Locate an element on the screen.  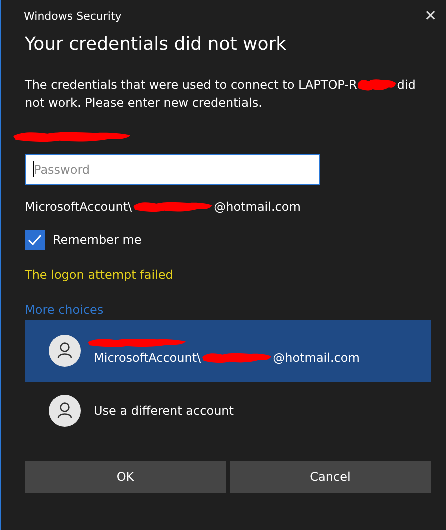
checkbox-label: Remember me is located at coordinates (97, 240).